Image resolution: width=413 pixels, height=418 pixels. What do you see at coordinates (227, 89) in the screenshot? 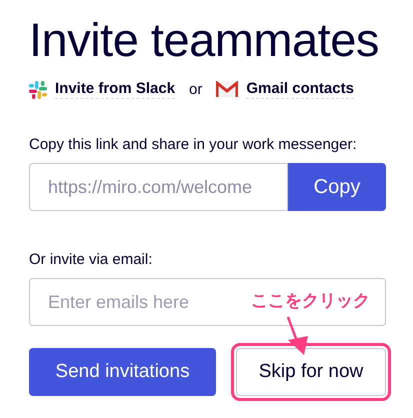
I see `mail-icon` at bounding box center [227, 89].